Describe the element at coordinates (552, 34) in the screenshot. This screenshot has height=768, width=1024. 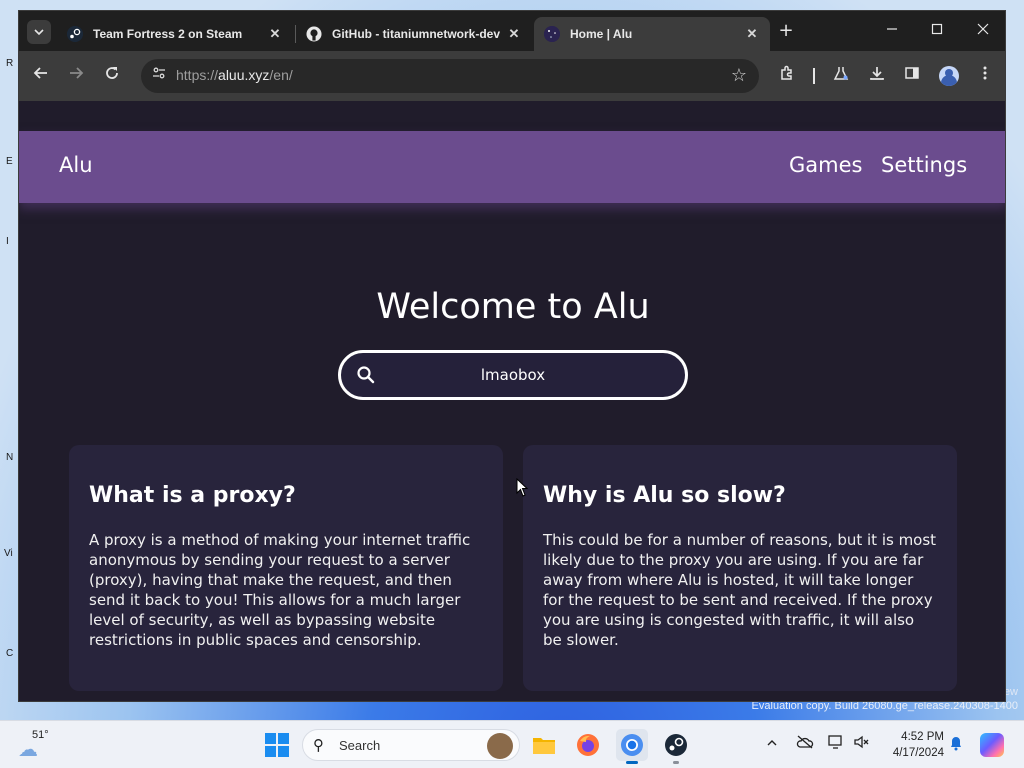
I see `alu-icon` at that location.